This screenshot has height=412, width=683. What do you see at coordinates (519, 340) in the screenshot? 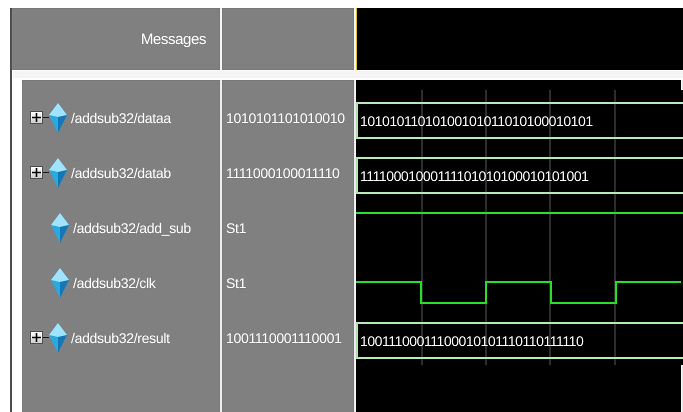
I see `bus-value: 10011100011100010101110110111110` at bounding box center [519, 340].